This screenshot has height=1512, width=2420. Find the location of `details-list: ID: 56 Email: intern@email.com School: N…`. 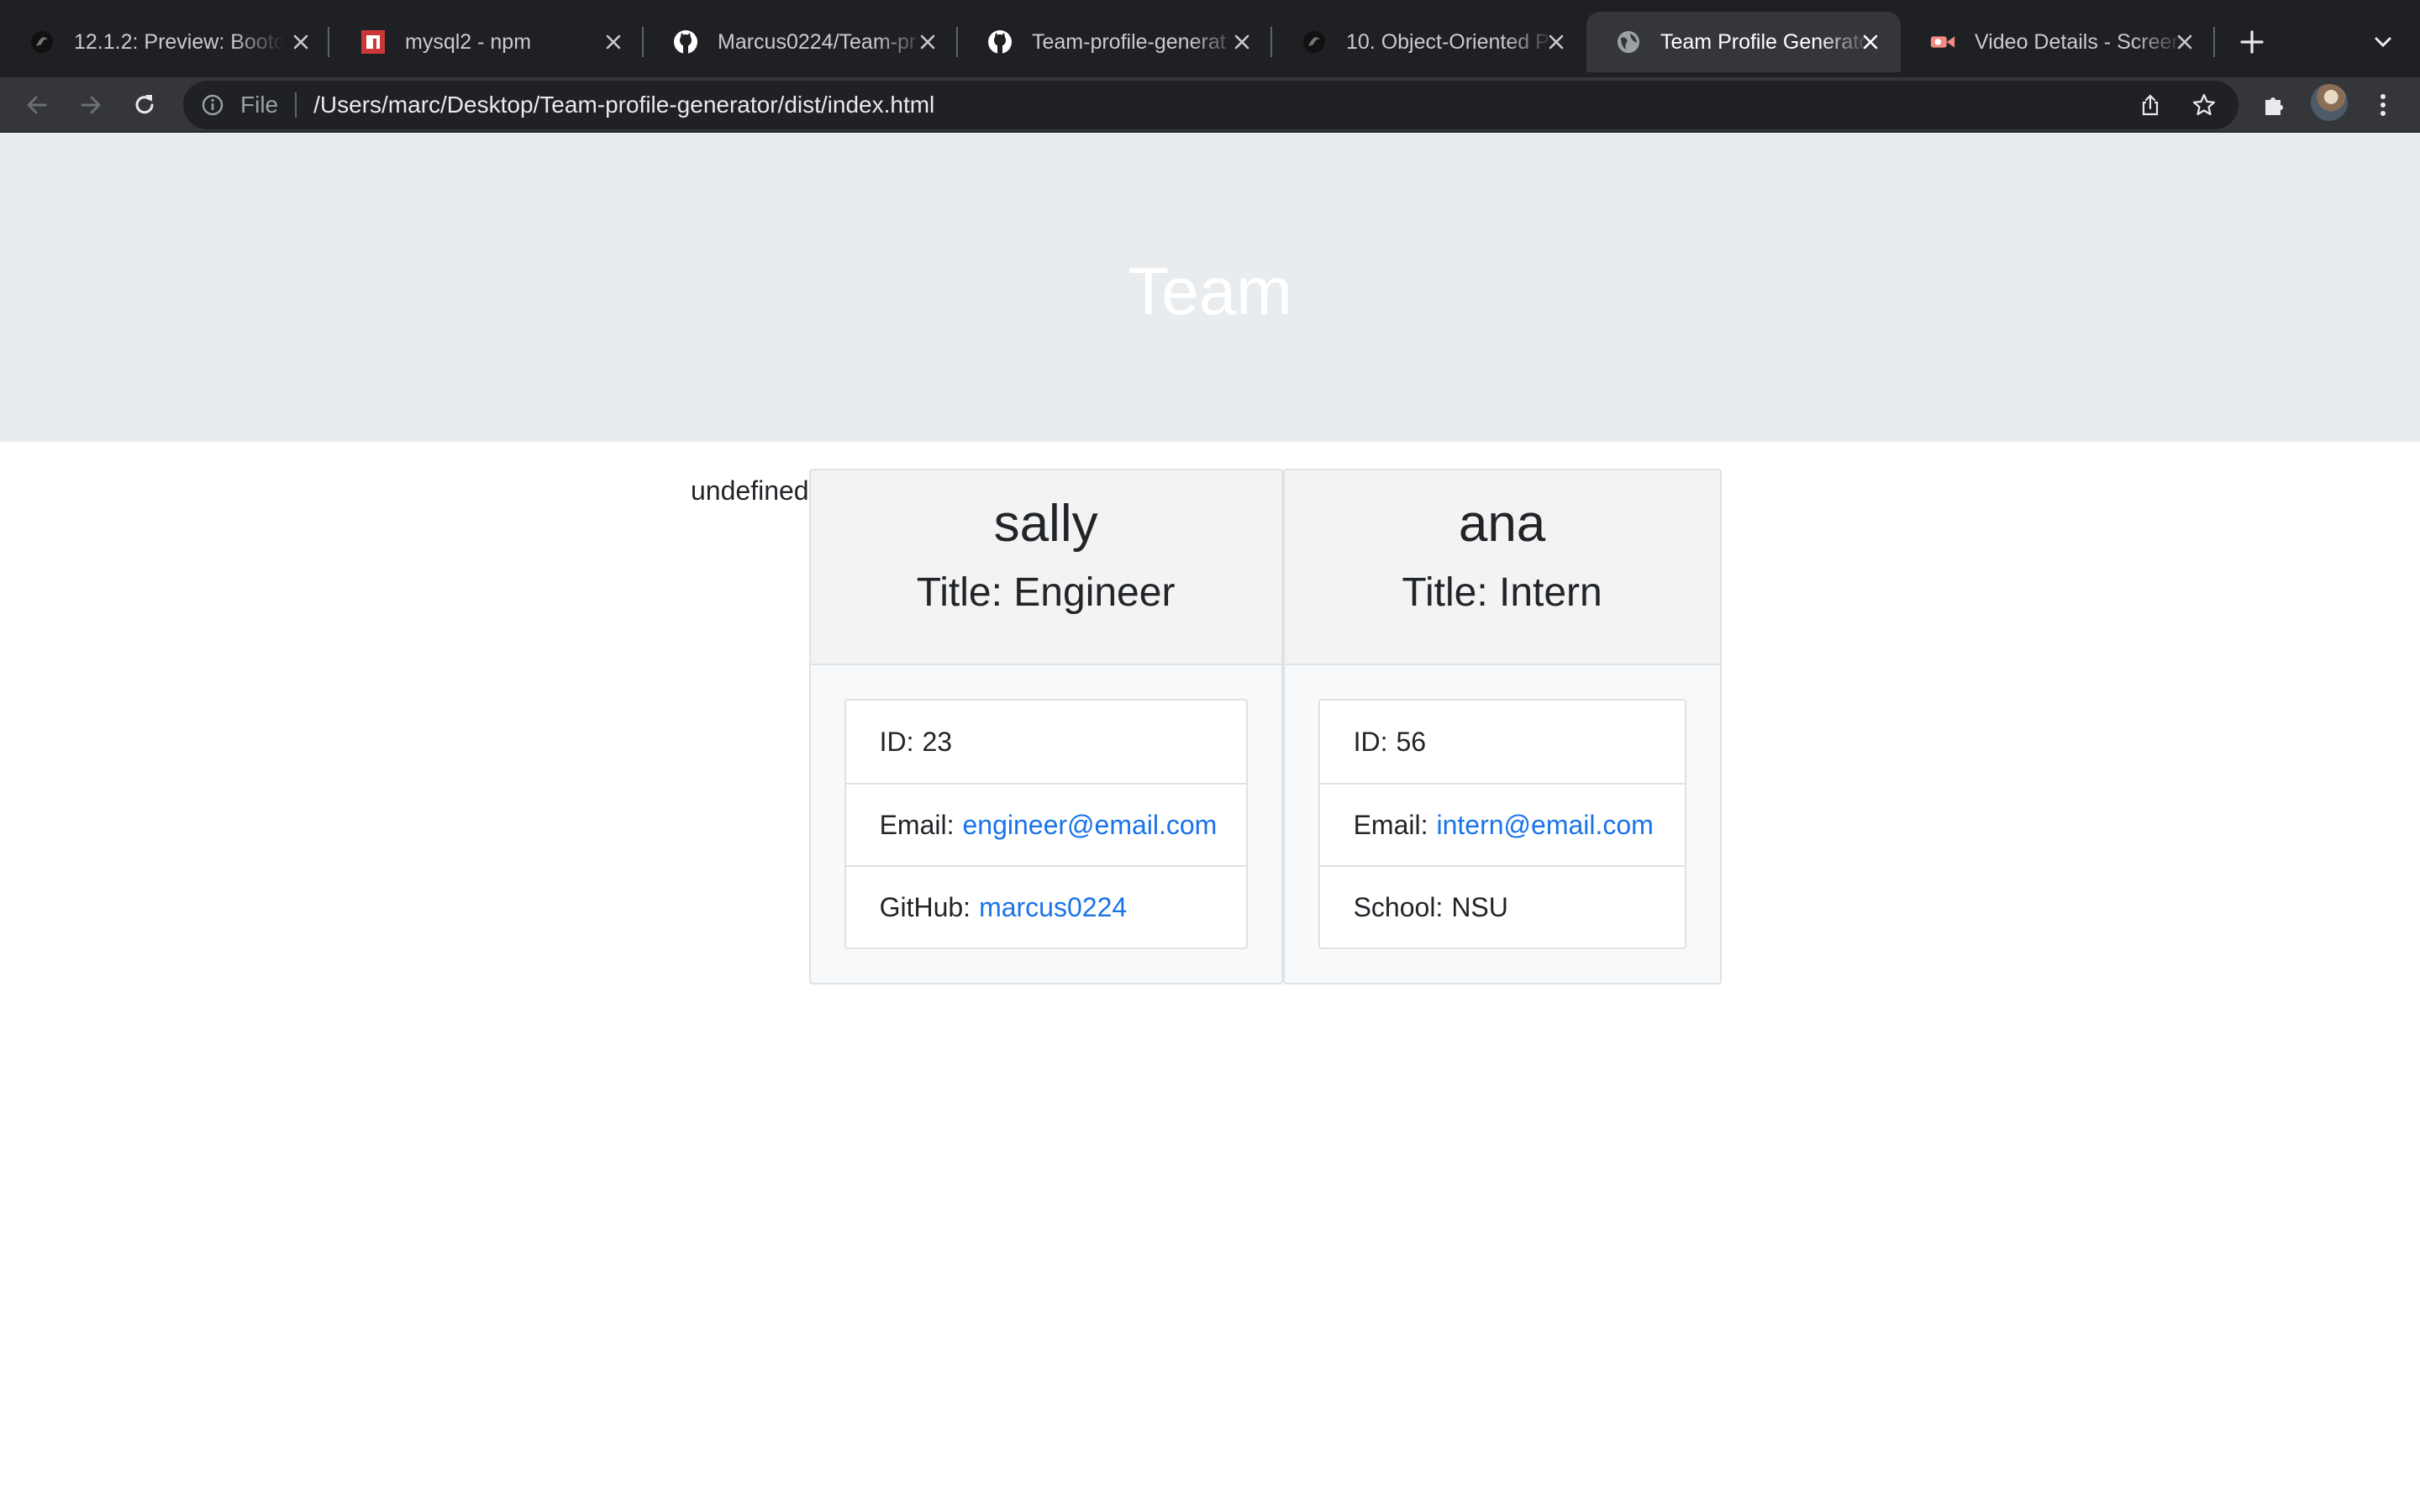

details-list: ID: 56 Email: intern@email.com School: N… is located at coordinates (1502, 824).